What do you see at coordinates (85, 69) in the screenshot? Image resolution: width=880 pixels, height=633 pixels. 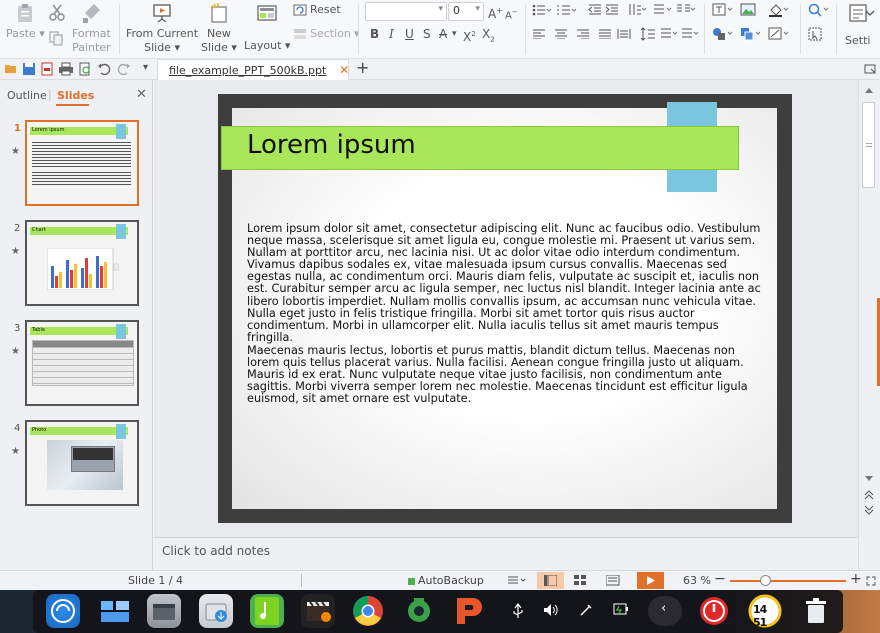 I see `print-preview-icon` at bounding box center [85, 69].